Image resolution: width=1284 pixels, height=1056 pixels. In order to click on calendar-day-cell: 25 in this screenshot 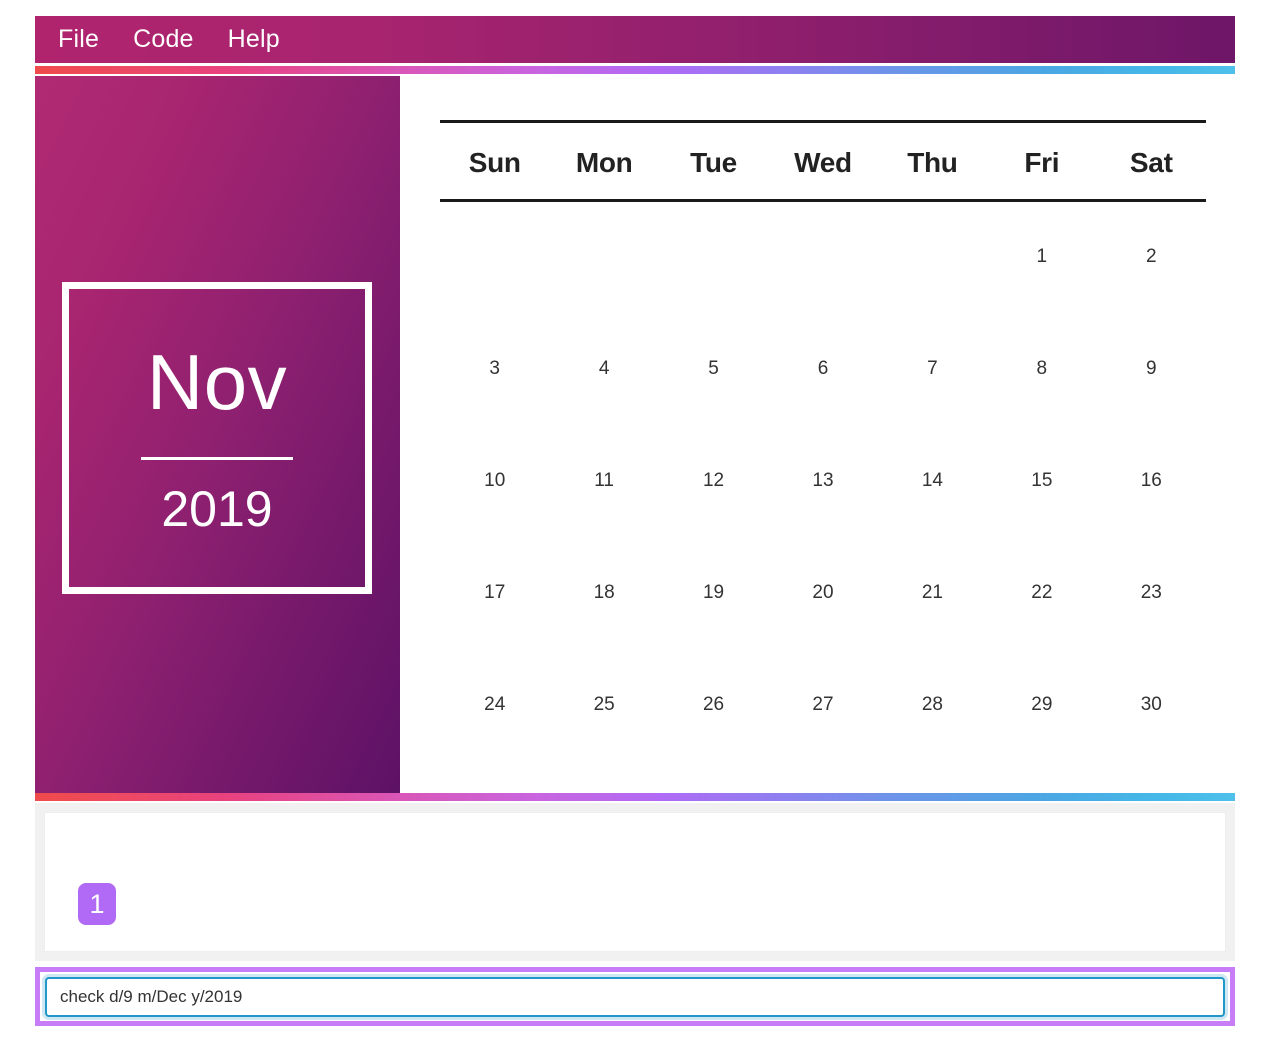, I will do `click(603, 705)`.